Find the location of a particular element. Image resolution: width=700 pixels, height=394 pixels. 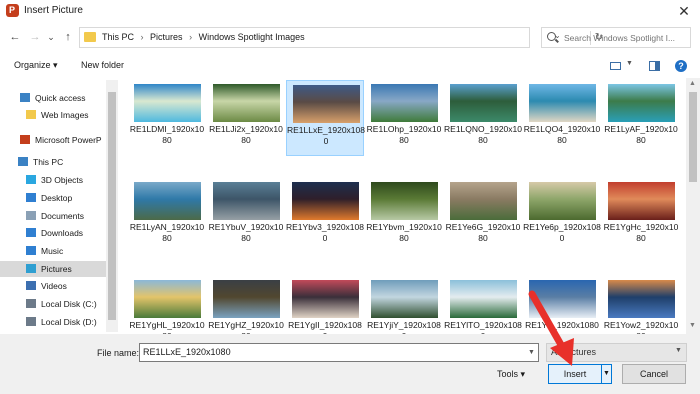

view-options-icon is located at coordinates (615, 66).